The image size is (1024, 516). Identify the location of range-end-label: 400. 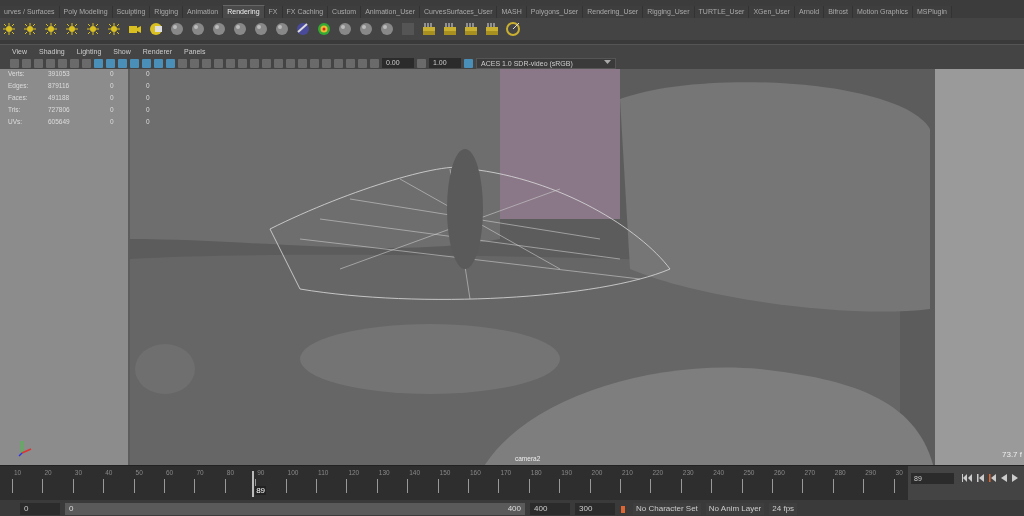
(514, 509).